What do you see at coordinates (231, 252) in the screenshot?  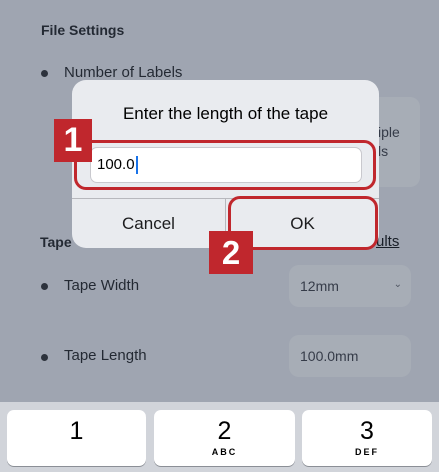 I see `callout-2-badge: 2` at bounding box center [231, 252].